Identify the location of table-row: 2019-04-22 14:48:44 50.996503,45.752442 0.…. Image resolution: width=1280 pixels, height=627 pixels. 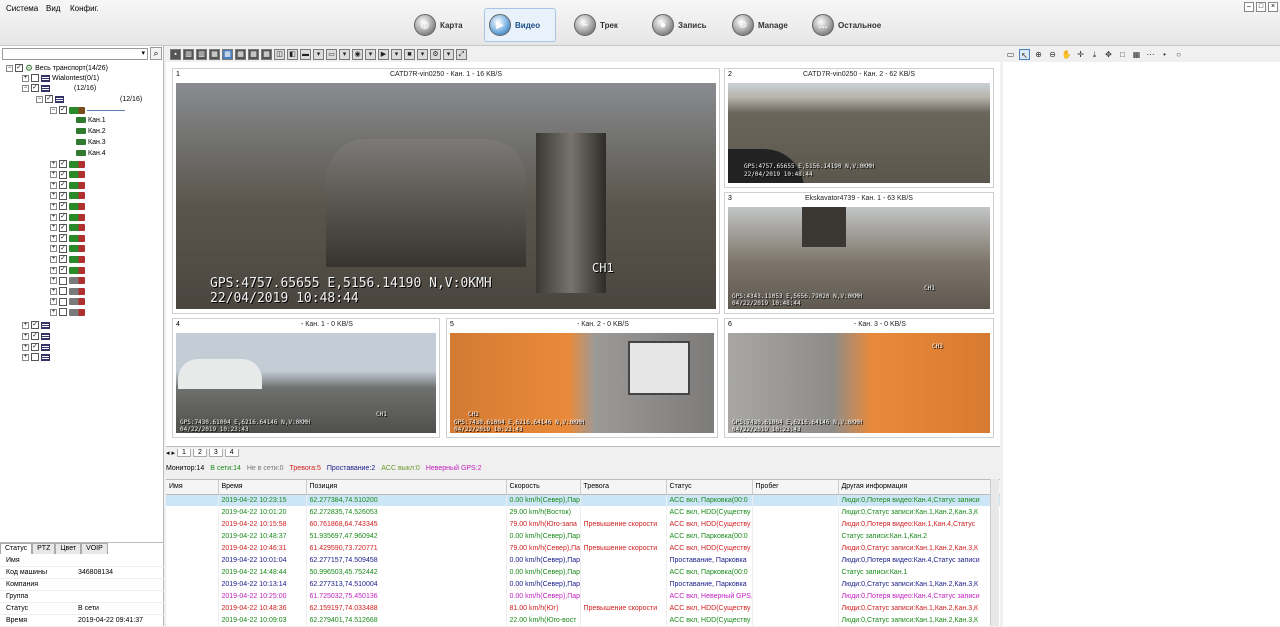
(583, 572).